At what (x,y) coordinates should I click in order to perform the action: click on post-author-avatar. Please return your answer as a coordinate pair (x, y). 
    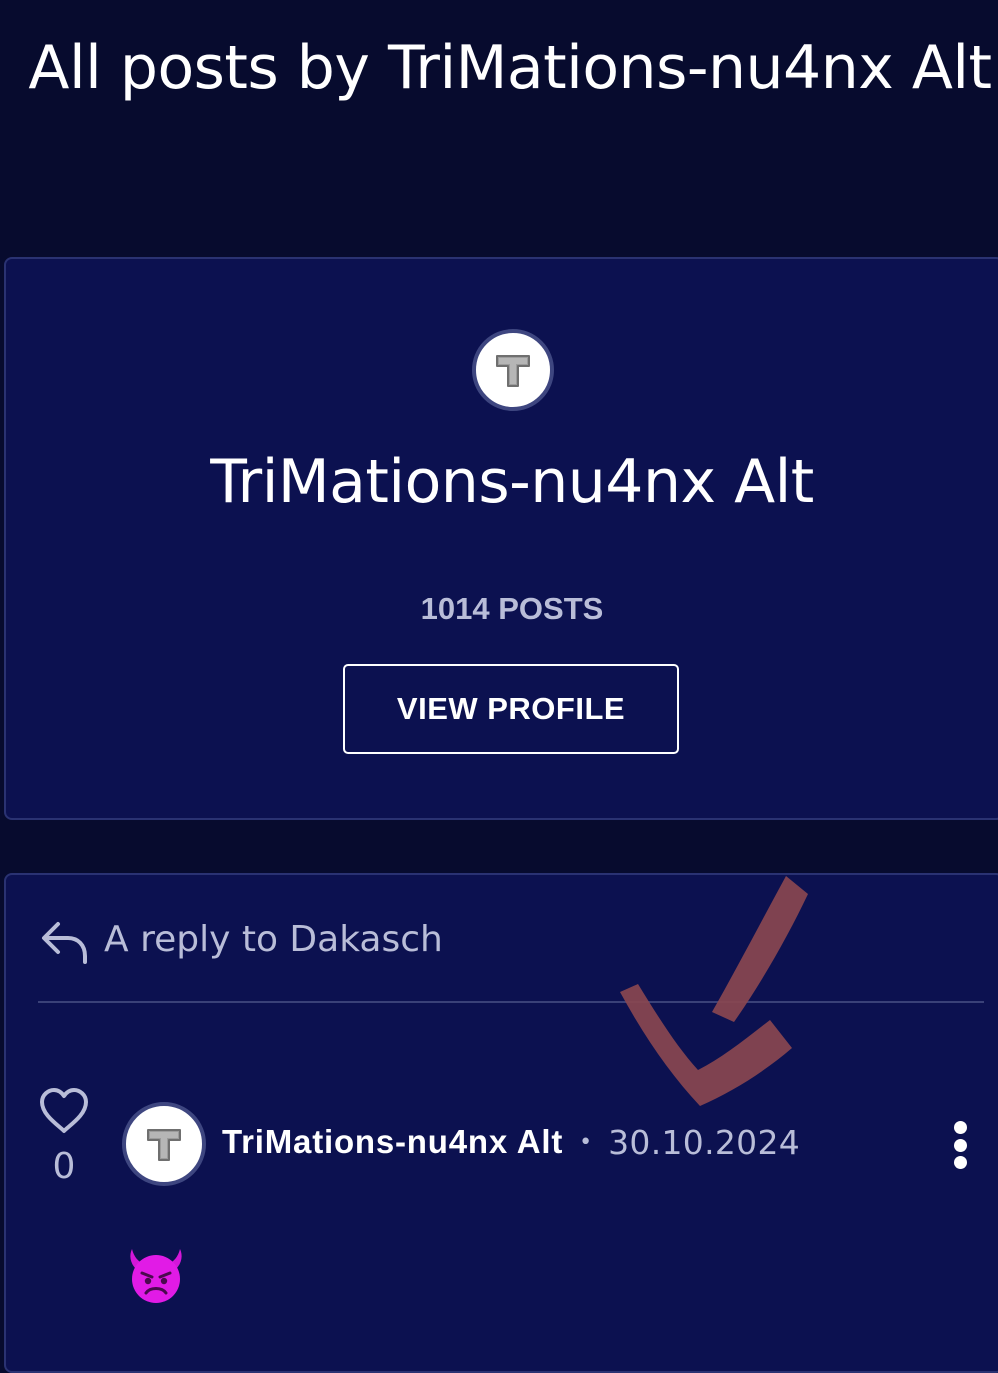
    Looking at the image, I should click on (164, 1144).